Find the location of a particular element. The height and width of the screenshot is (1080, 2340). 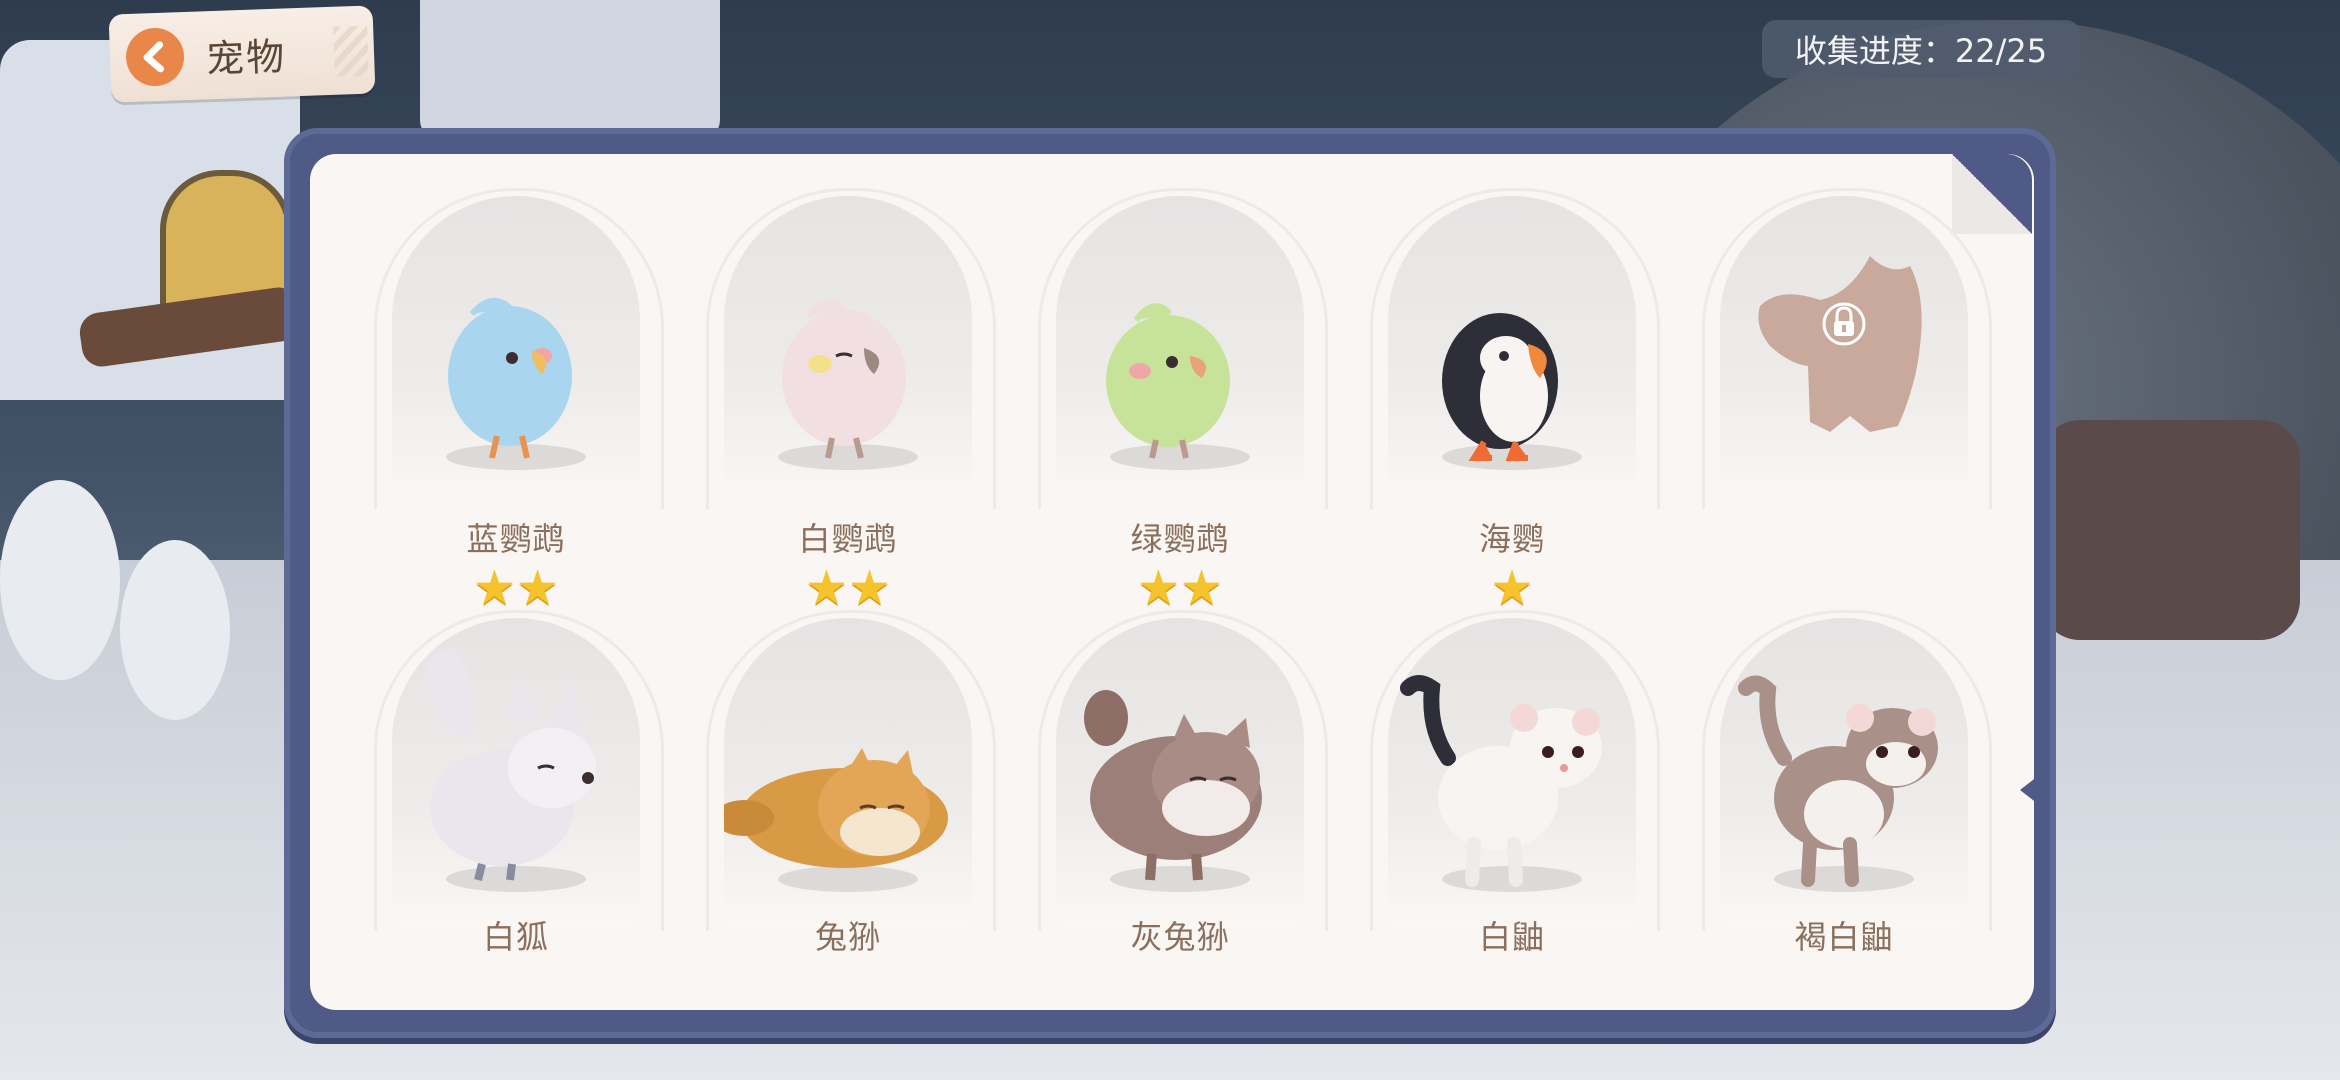

pet-card-green-parrot: 绿鹦鹉 ★★ is located at coordinates (1183, 400).